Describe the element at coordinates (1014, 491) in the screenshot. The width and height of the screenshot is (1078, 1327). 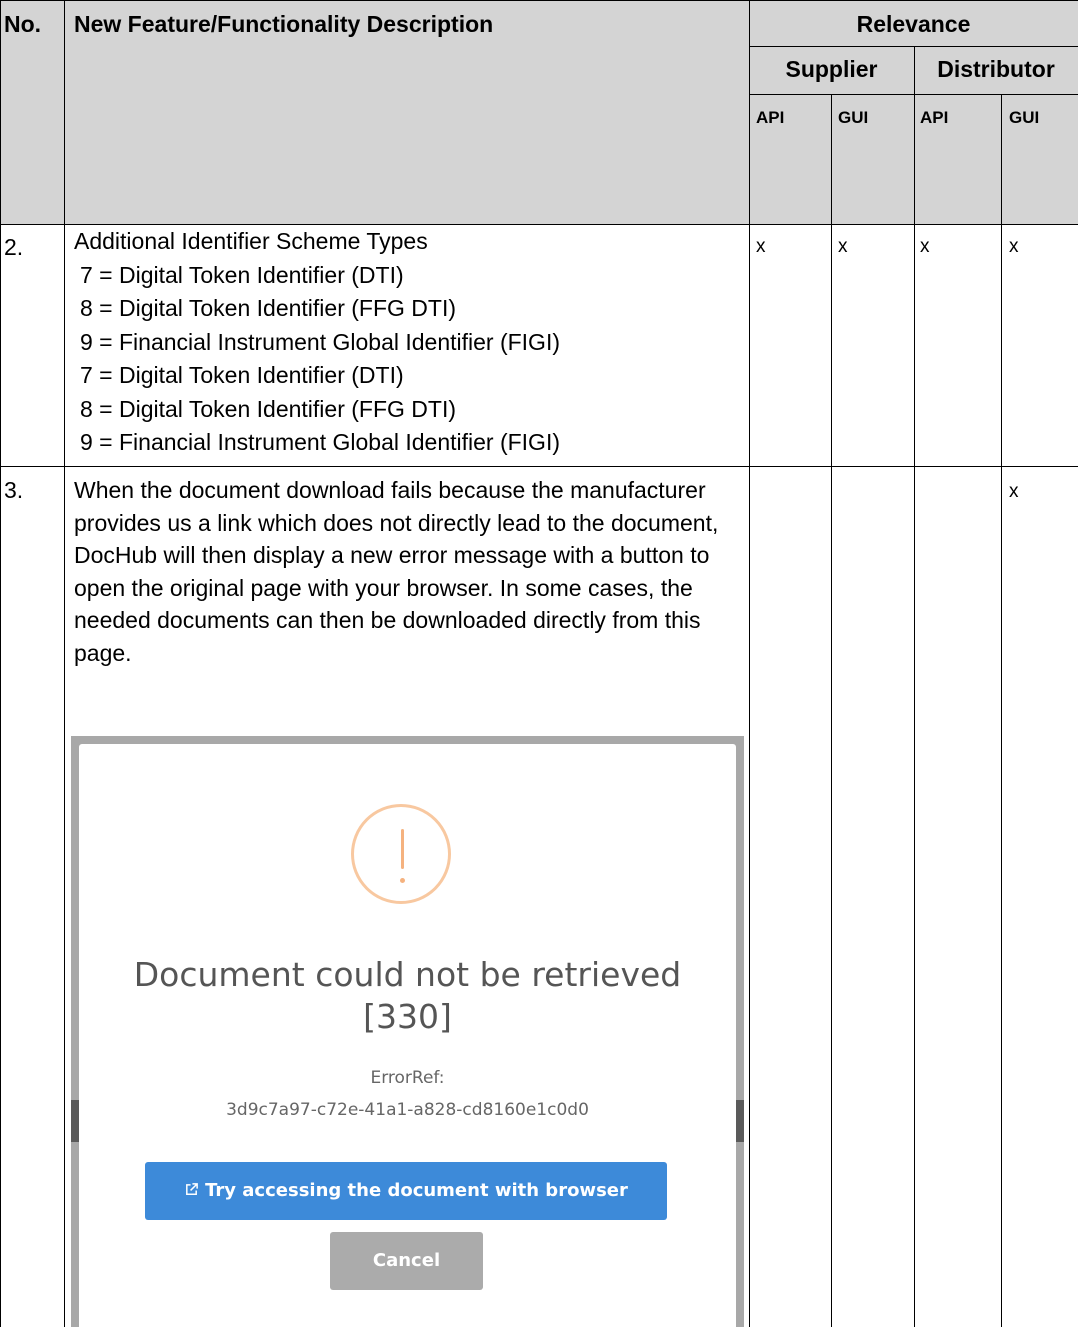
I see `row-3-distributor-gui-mark: x` at that location.